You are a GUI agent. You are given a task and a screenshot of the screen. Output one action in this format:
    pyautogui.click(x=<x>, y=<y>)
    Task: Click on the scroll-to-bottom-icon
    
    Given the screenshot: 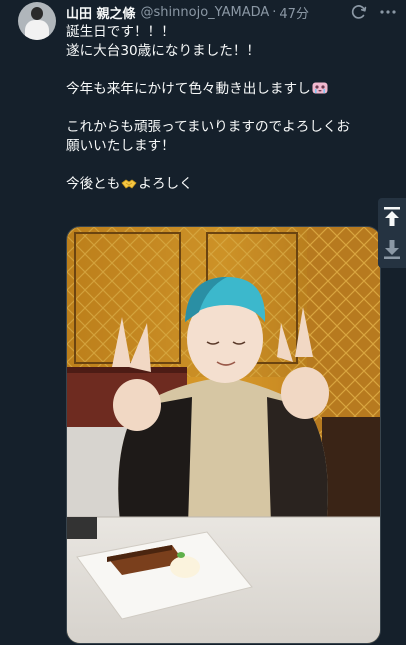 What is the action you would take?
    pyautogui.click(x=392, y=249)
    